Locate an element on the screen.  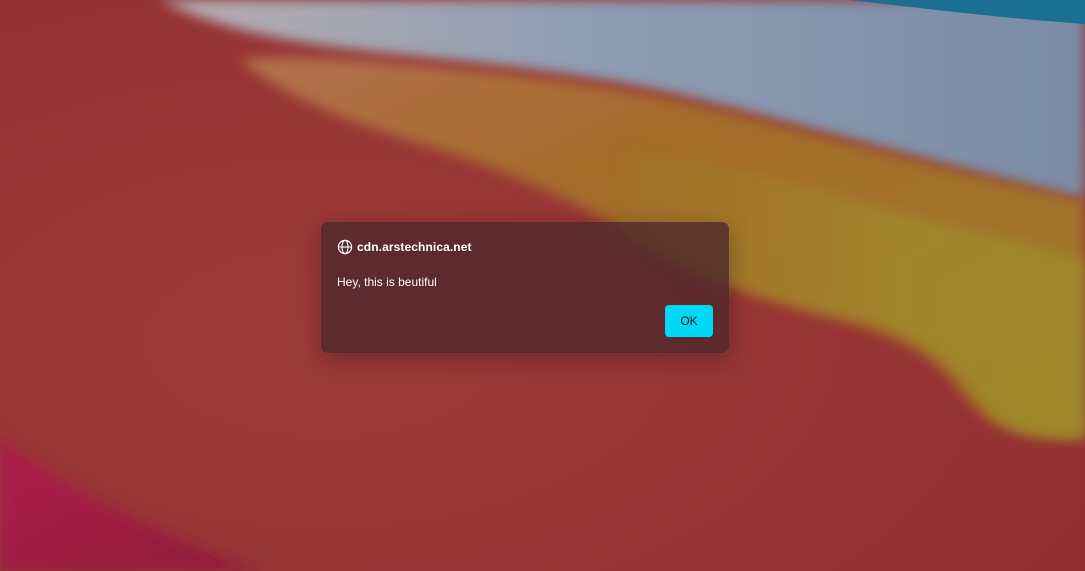
dialog-header: cdn.arstechnica.net is located at coordinates (404, 247).